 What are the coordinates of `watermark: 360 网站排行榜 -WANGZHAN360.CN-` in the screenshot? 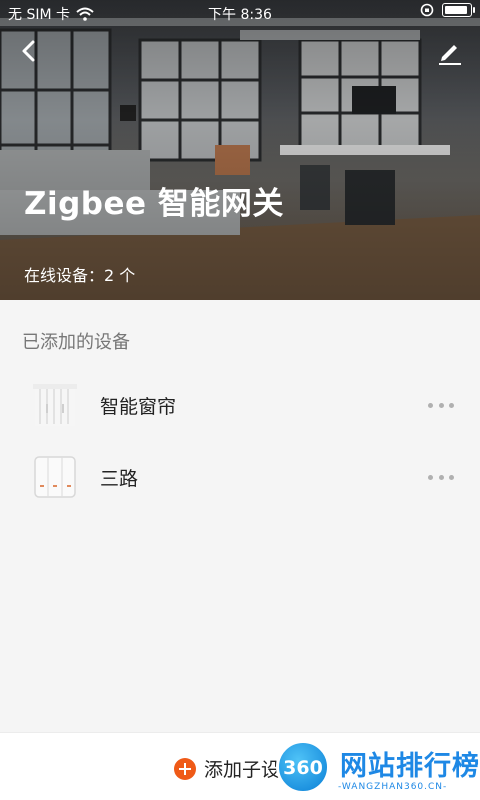 It's located at (374, 768).